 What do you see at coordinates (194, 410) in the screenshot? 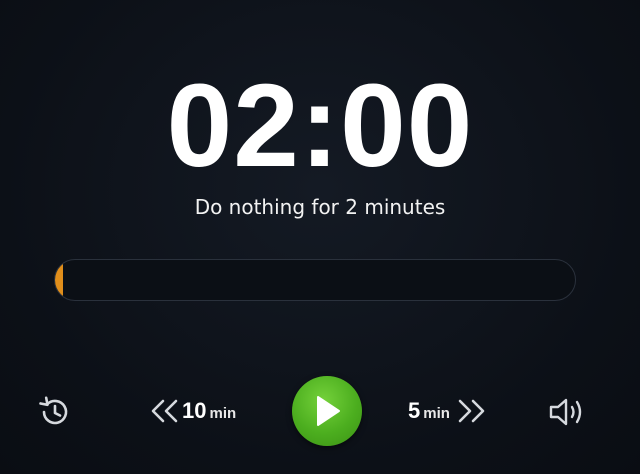
I see `rewind-amount: 10` at bounding box center [194, 410].